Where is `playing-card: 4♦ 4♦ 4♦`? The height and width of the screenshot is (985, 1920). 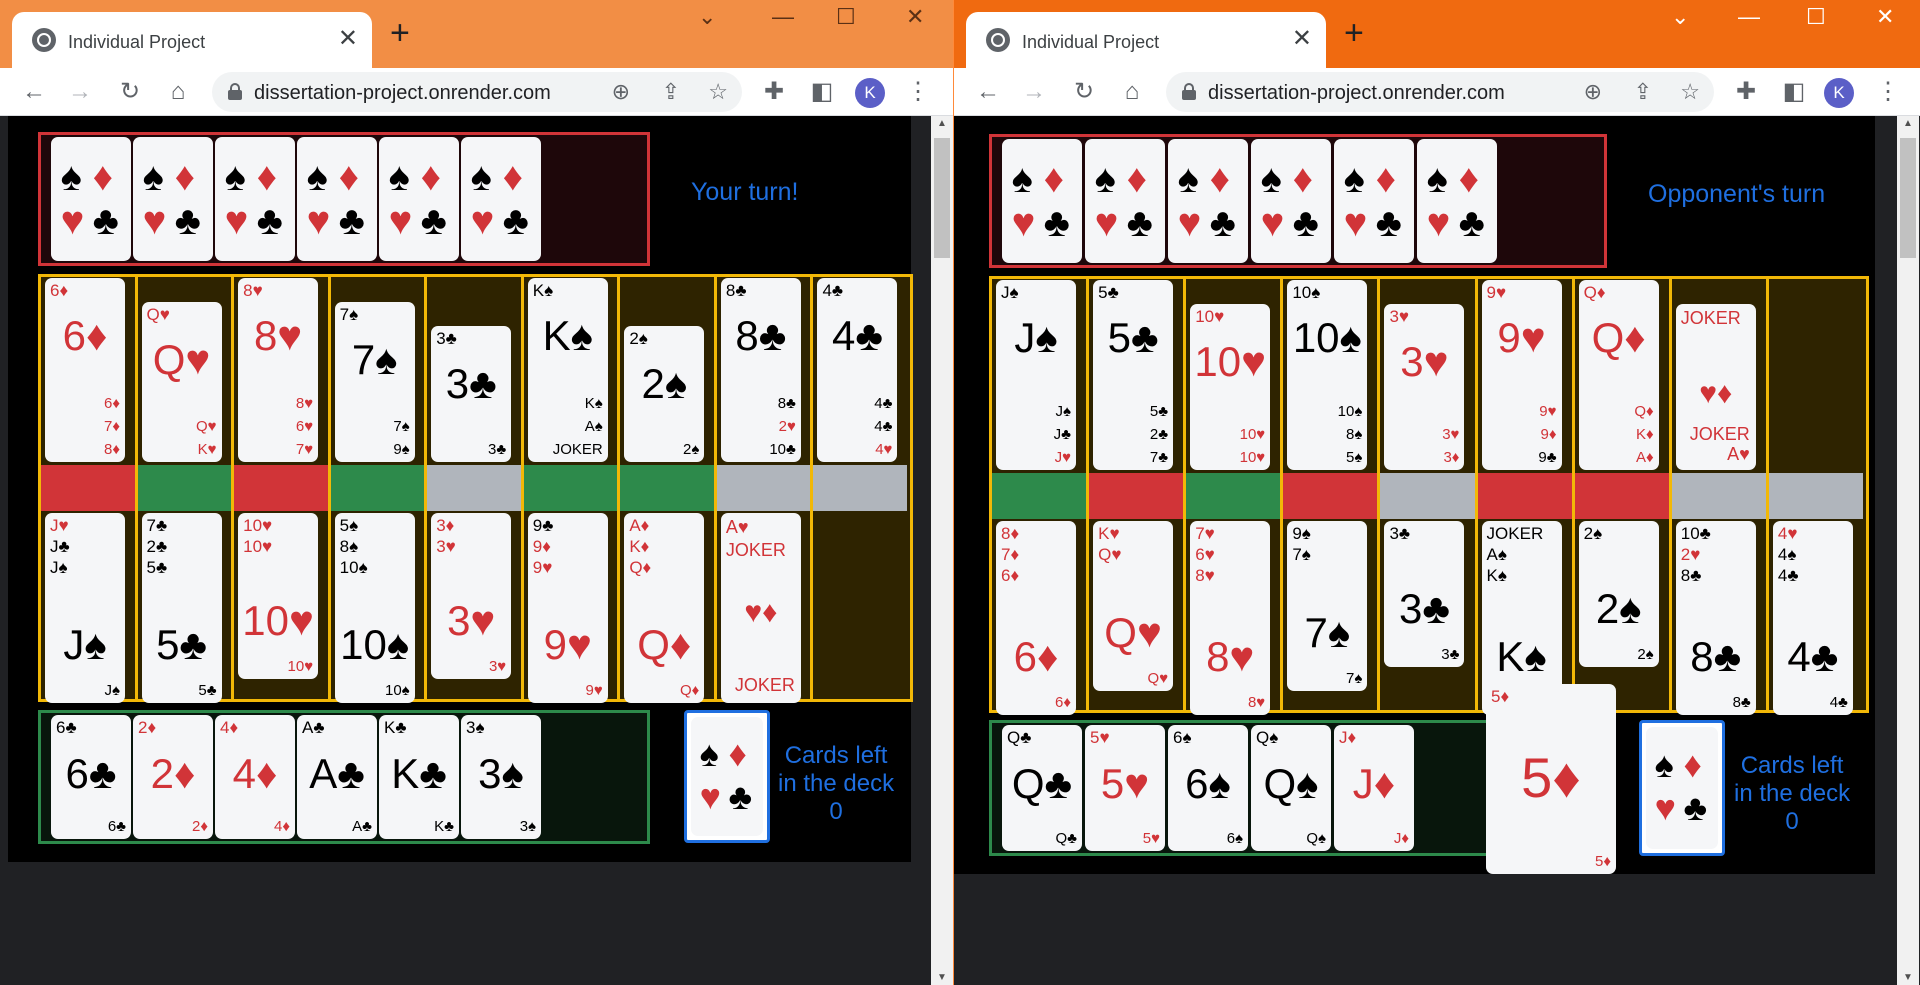 playing-card: 4♦ 4♦ 4♦ is located at coordinates (255, 777).